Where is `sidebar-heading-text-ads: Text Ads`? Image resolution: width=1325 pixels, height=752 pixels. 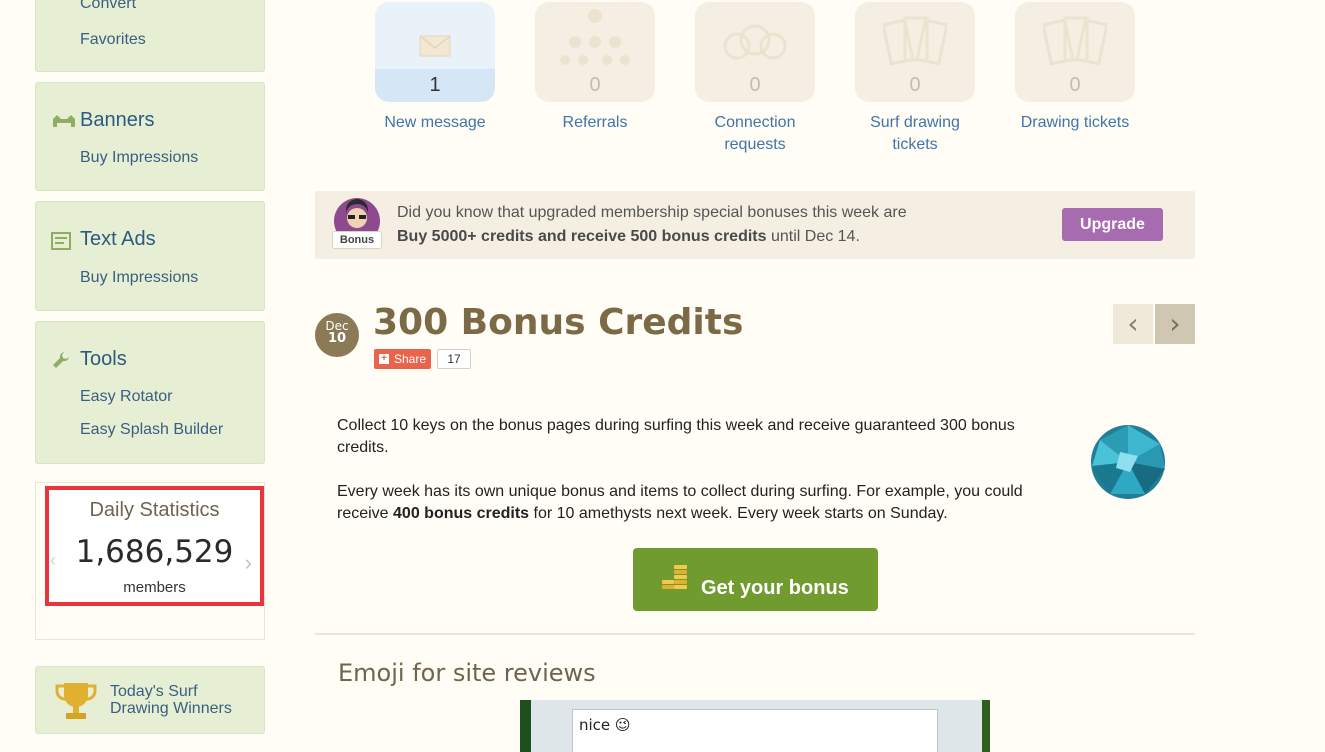 sidebar-heading-text-ads: Text Ads is located at coordinates (118, 239).